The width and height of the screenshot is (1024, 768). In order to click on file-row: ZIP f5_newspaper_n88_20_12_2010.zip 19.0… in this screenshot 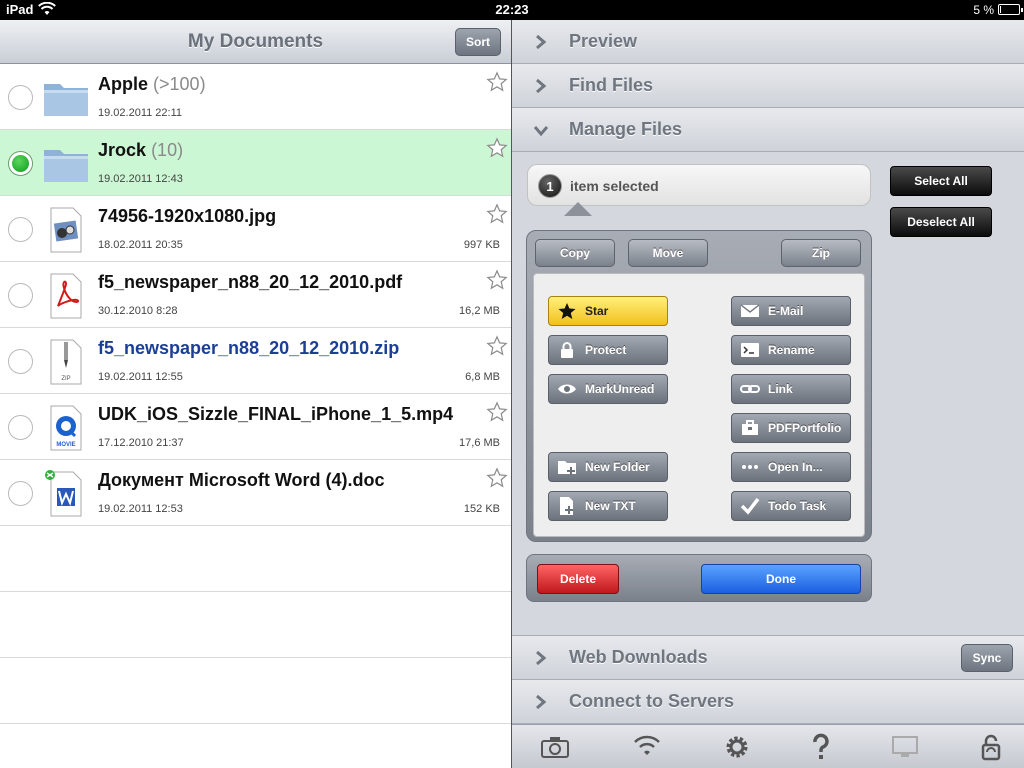, I will do `click(255, 361)`.